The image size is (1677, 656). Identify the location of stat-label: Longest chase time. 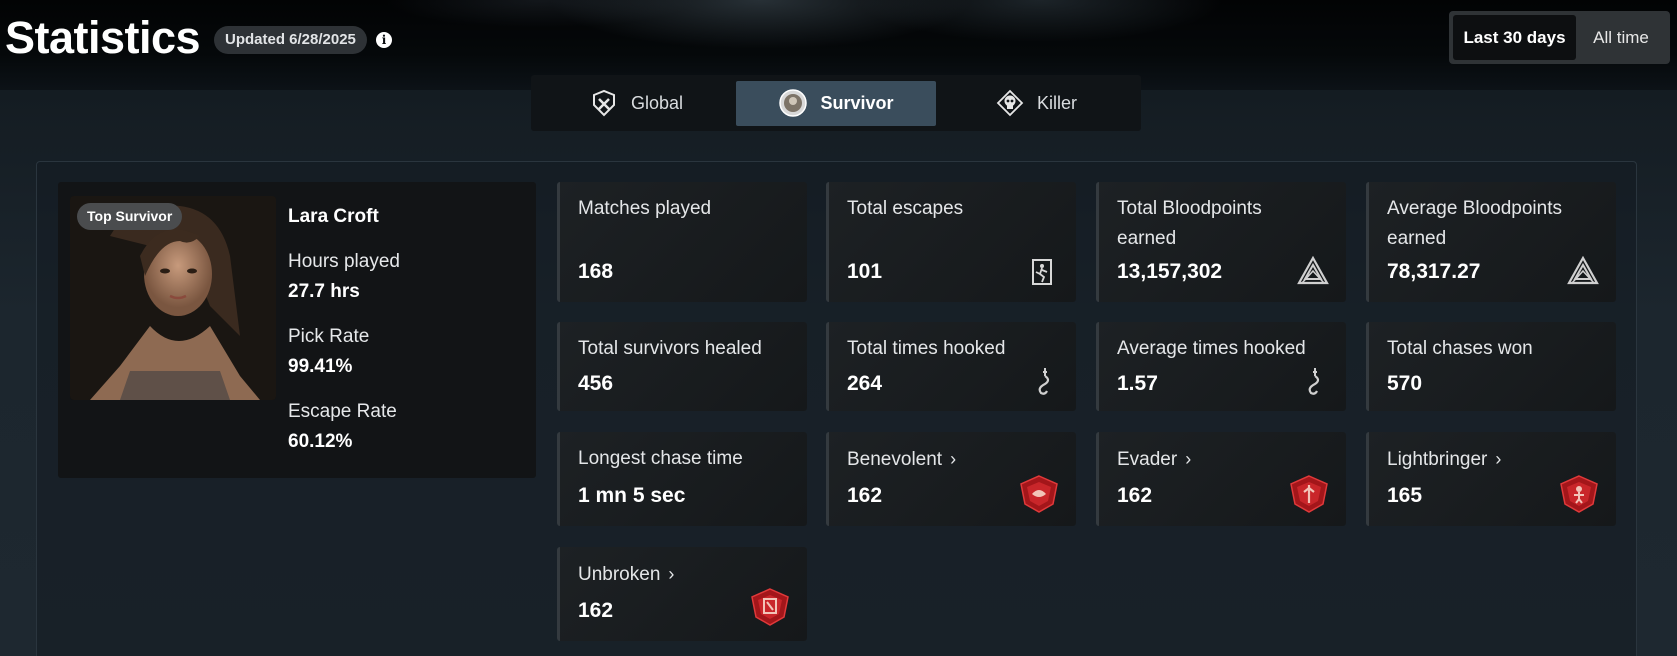
(660, 458).